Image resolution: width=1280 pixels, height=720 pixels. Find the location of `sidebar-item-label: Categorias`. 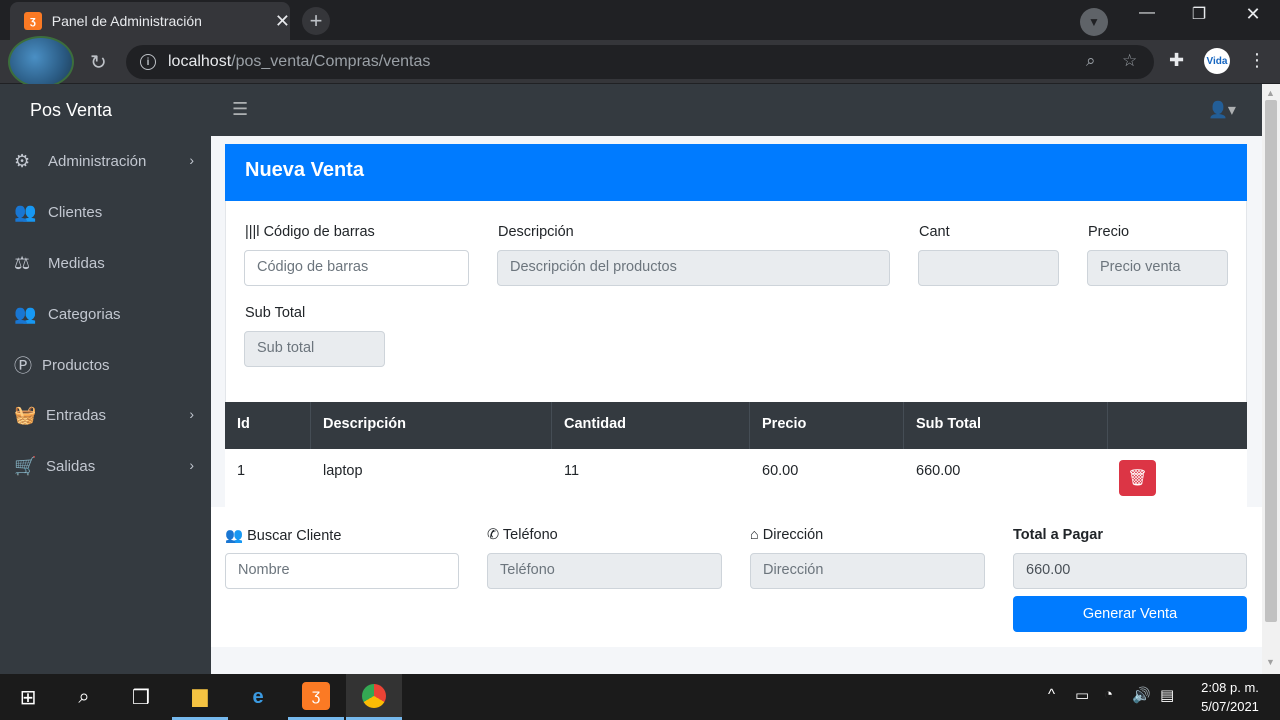

sidebar-item-label: Categorias is located at coordinates (84, 314).